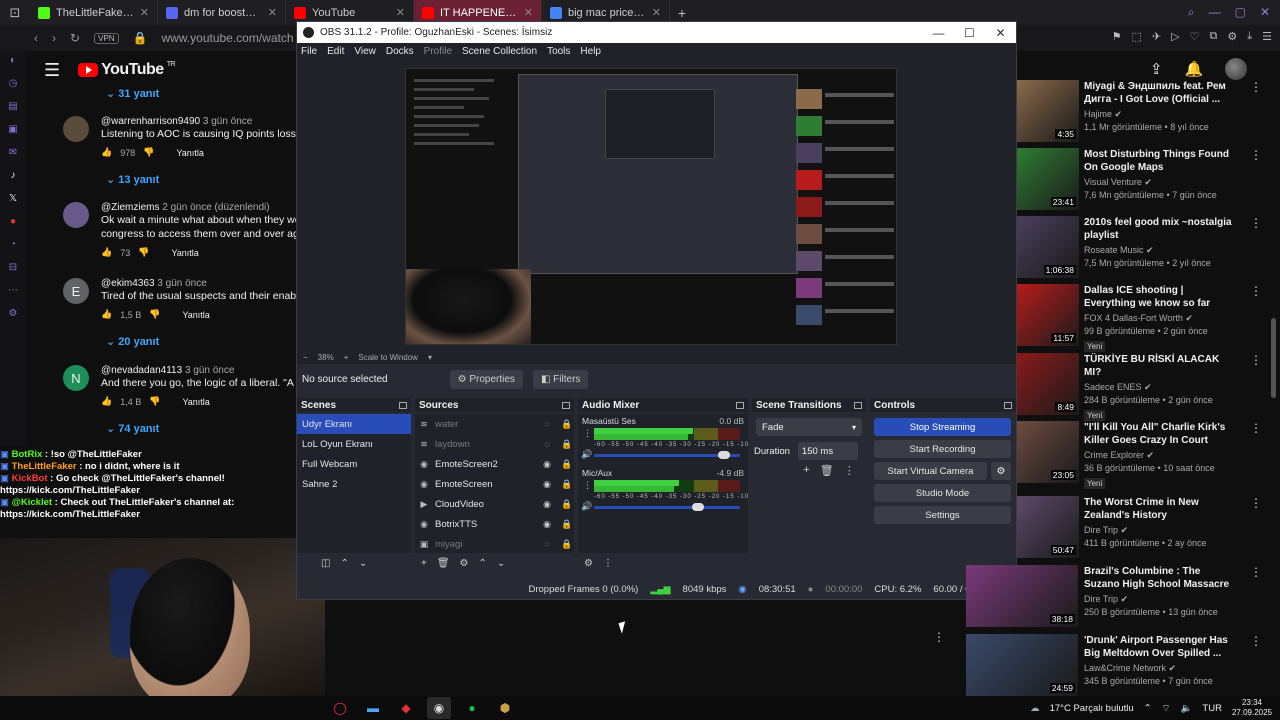 The height and width of the screenshot is (720, 1280). What do you see at coordinates (942, 493) in the screenshot?
I see `studio-mode-button: Studio Mode` at bounding box center [942, 493].